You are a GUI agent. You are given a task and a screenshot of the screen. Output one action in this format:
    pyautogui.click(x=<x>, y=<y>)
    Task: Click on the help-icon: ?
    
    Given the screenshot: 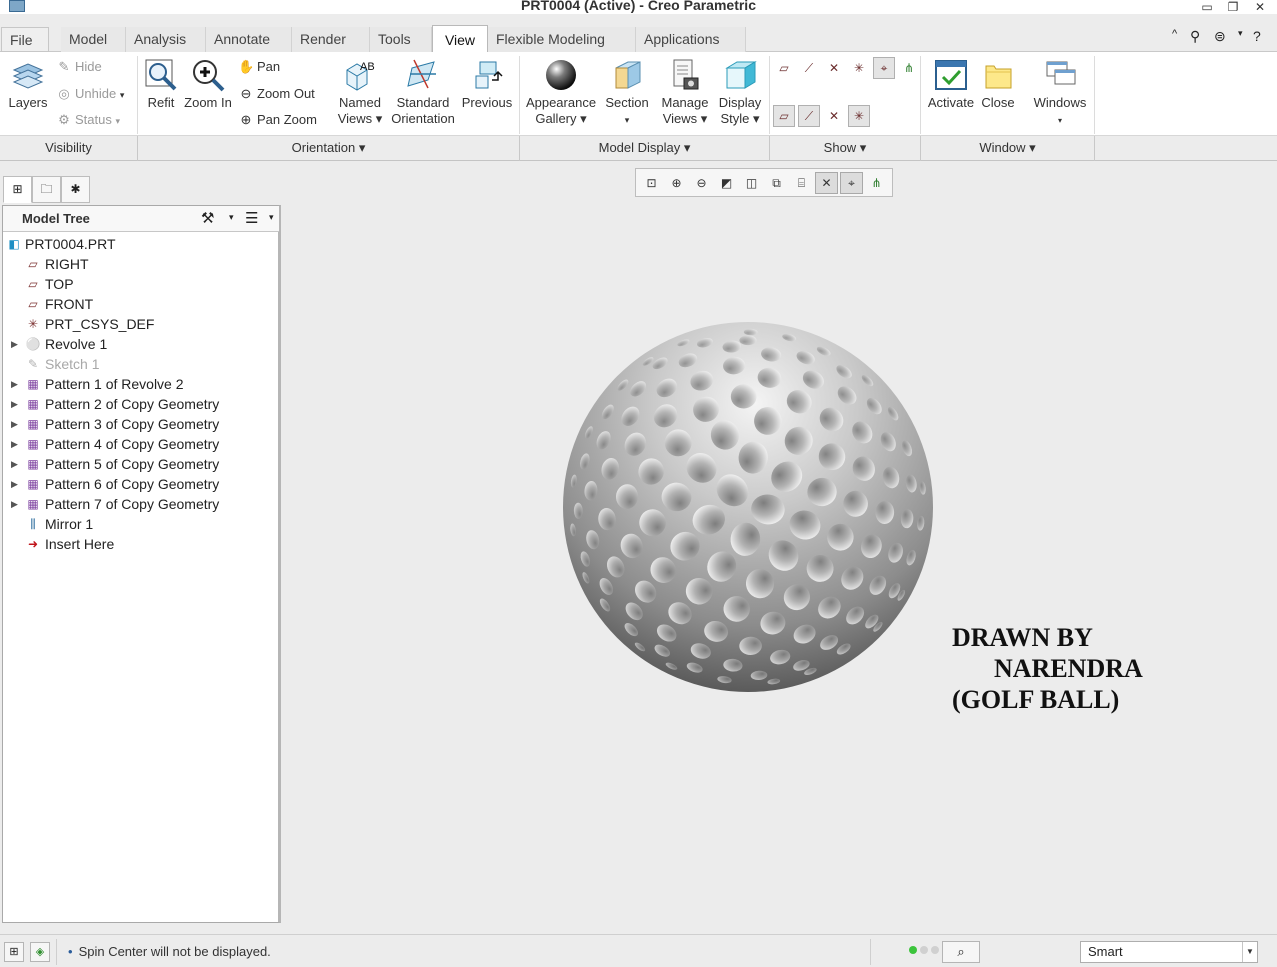 What is the action you would take?
    pyautogui.click(x=1257, y=36)
    